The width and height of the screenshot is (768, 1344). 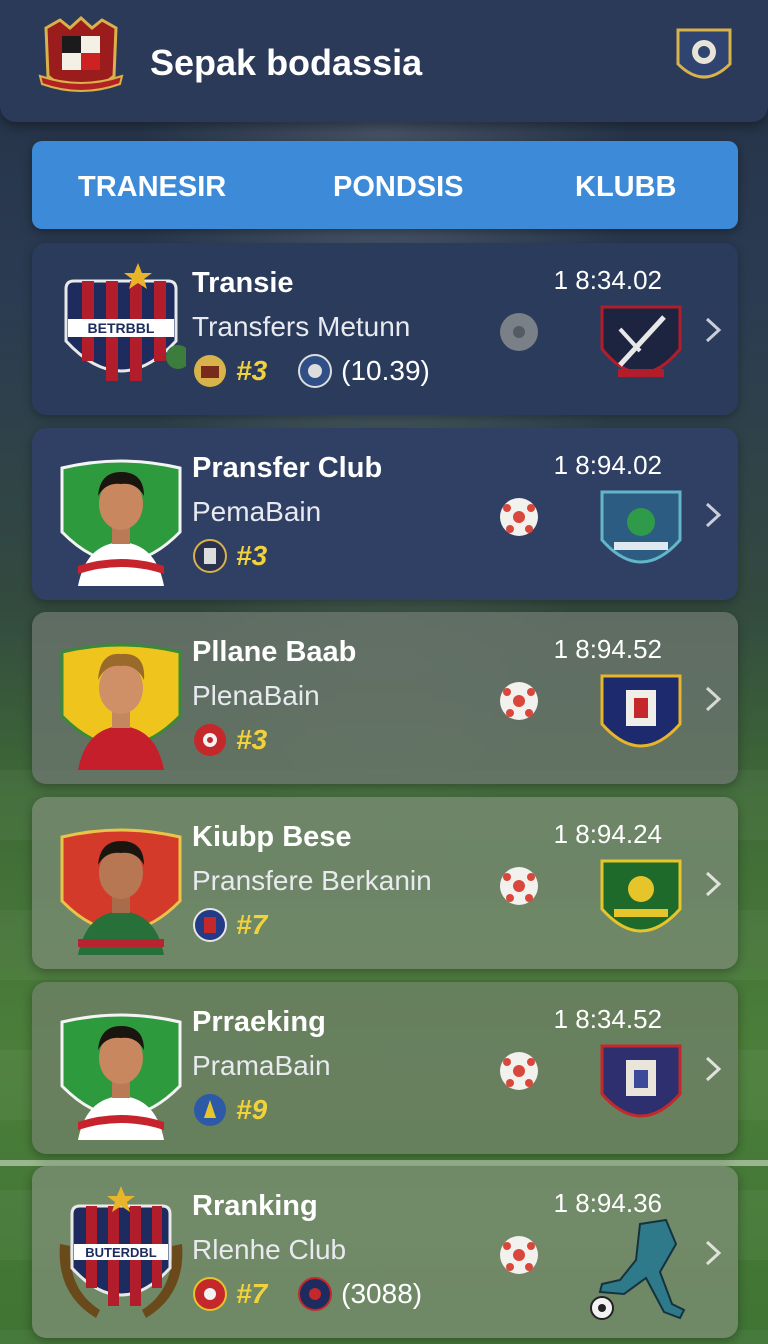 I want to click on item-subtitle: Rlenhe Club, so click(x=269, y=1249).